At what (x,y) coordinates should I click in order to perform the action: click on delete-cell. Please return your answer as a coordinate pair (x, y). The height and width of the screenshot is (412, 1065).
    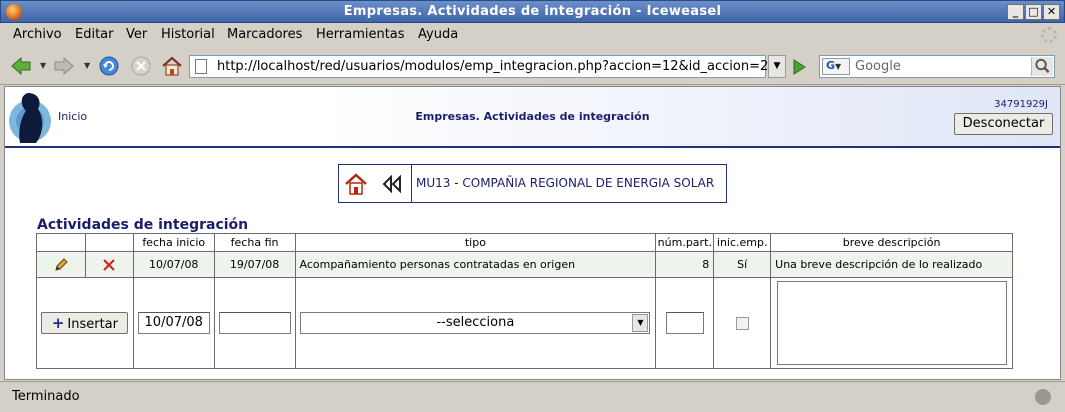
    Looking at the image, I should click on (109, 264).